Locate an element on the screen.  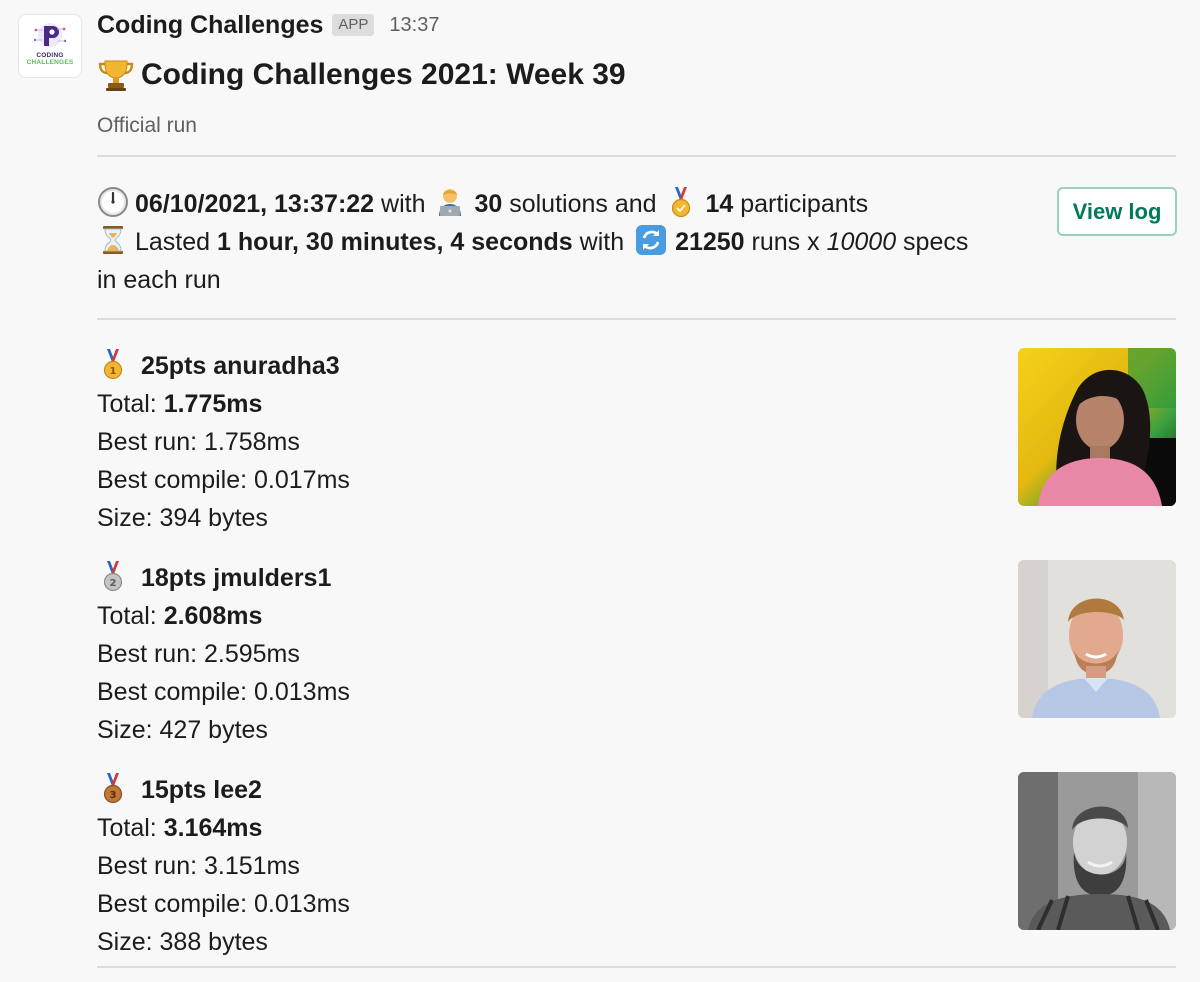
result-size: Size: 388 bytes is located at coordinates (182, 942).